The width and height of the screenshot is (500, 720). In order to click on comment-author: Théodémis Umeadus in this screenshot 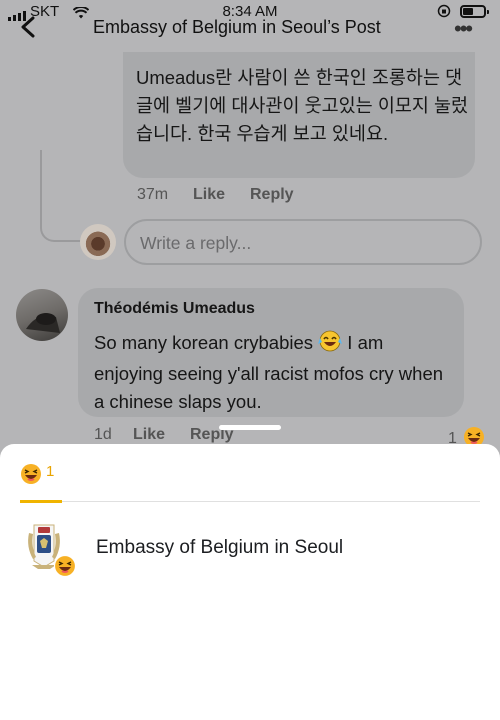, I will do `click(174, 309)`.